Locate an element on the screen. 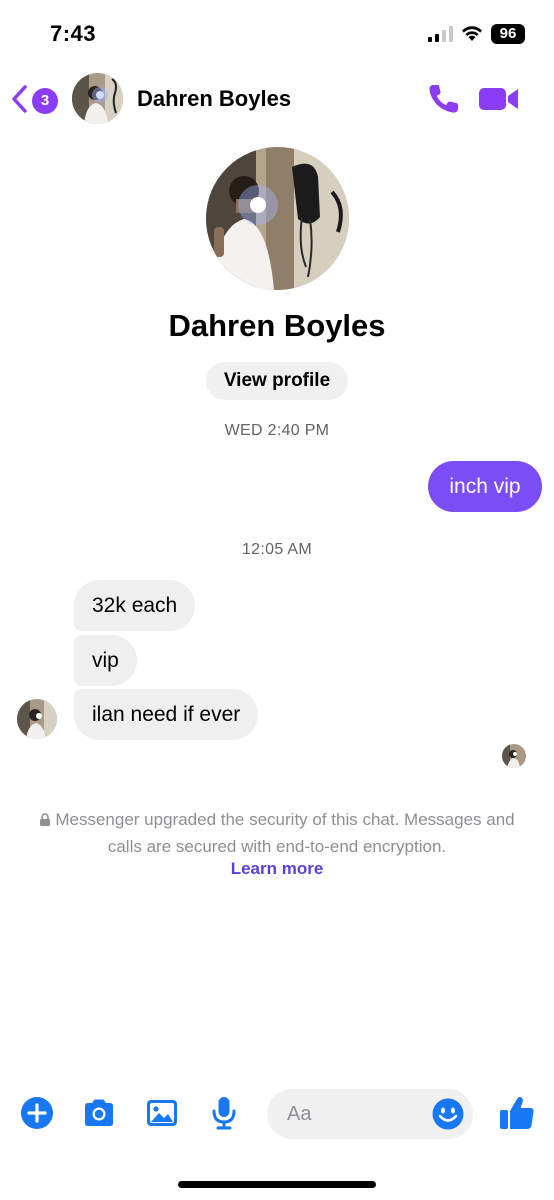  emoji-button is located at coordinates (448, 1114).